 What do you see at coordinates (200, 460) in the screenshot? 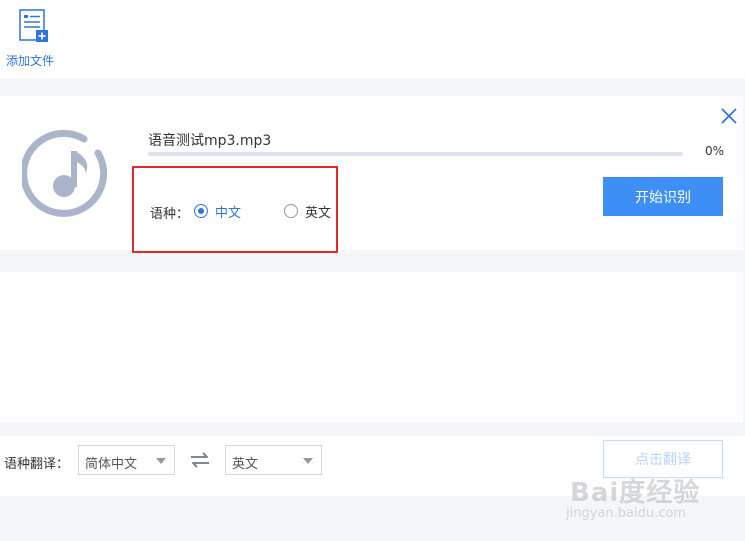
I see `swap-icon` at bounding box center [200, 460].